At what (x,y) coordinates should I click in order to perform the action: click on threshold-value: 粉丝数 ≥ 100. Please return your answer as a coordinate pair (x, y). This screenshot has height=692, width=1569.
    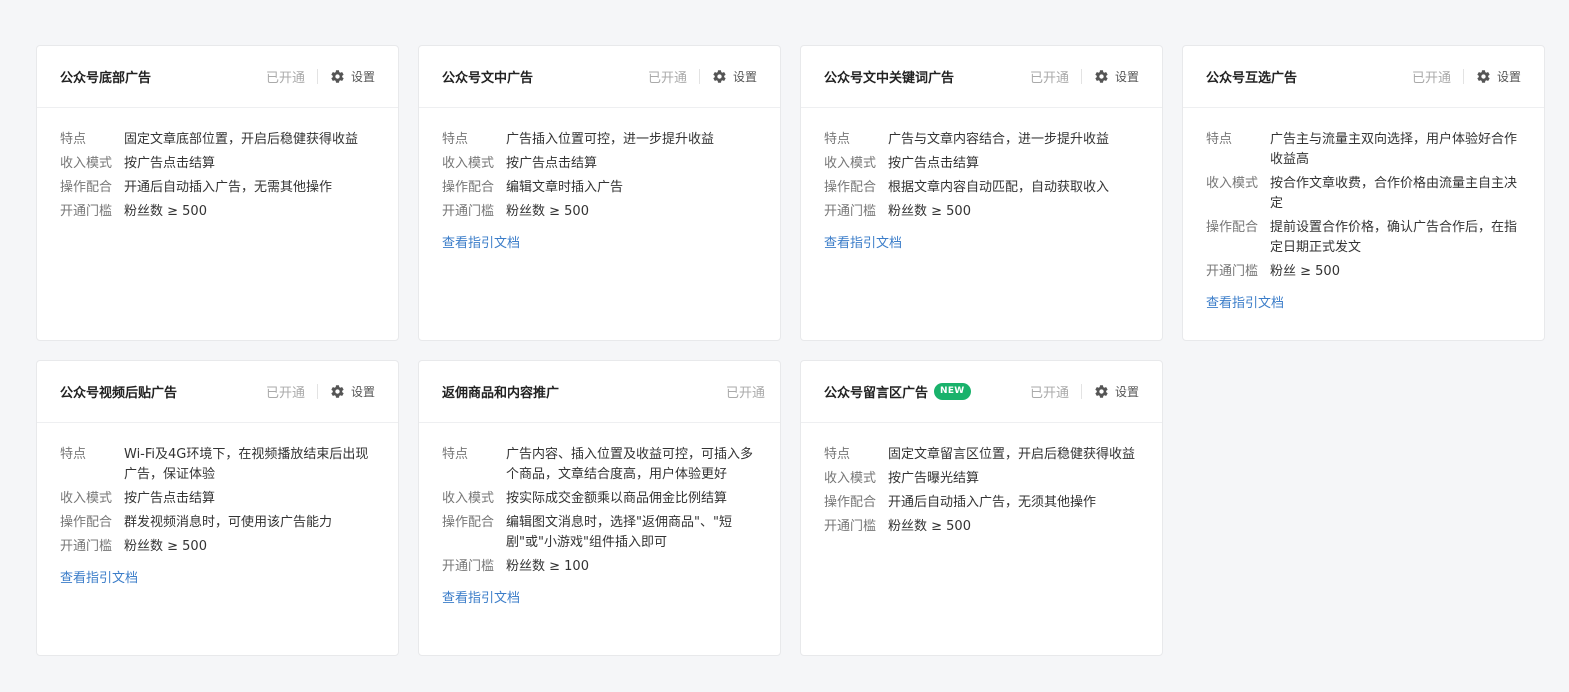
    Looking at the image, I should click on (547, 566).